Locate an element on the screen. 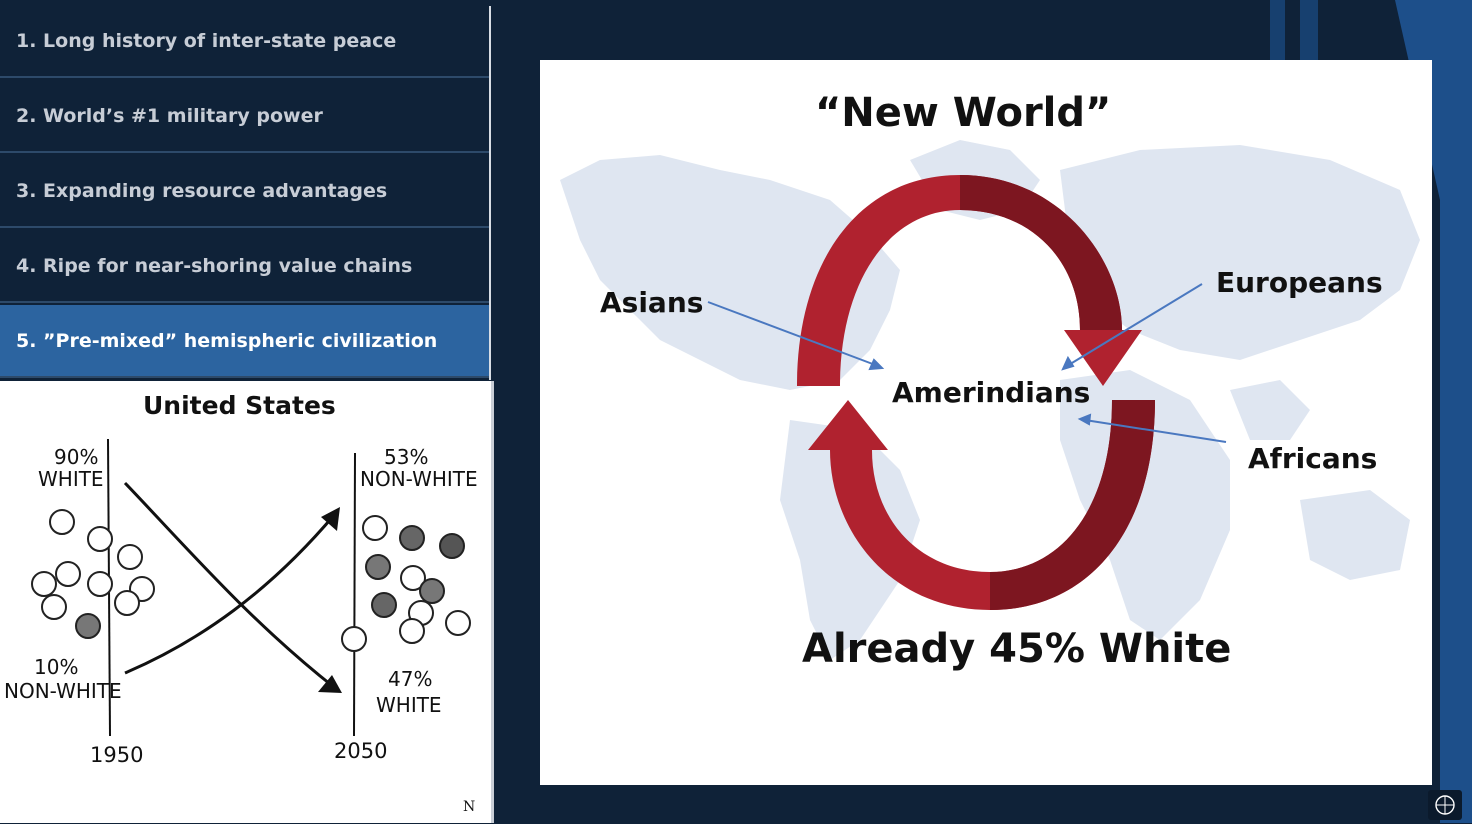  comic-left-top-pct: 90% is located at coordinates (76, 457).